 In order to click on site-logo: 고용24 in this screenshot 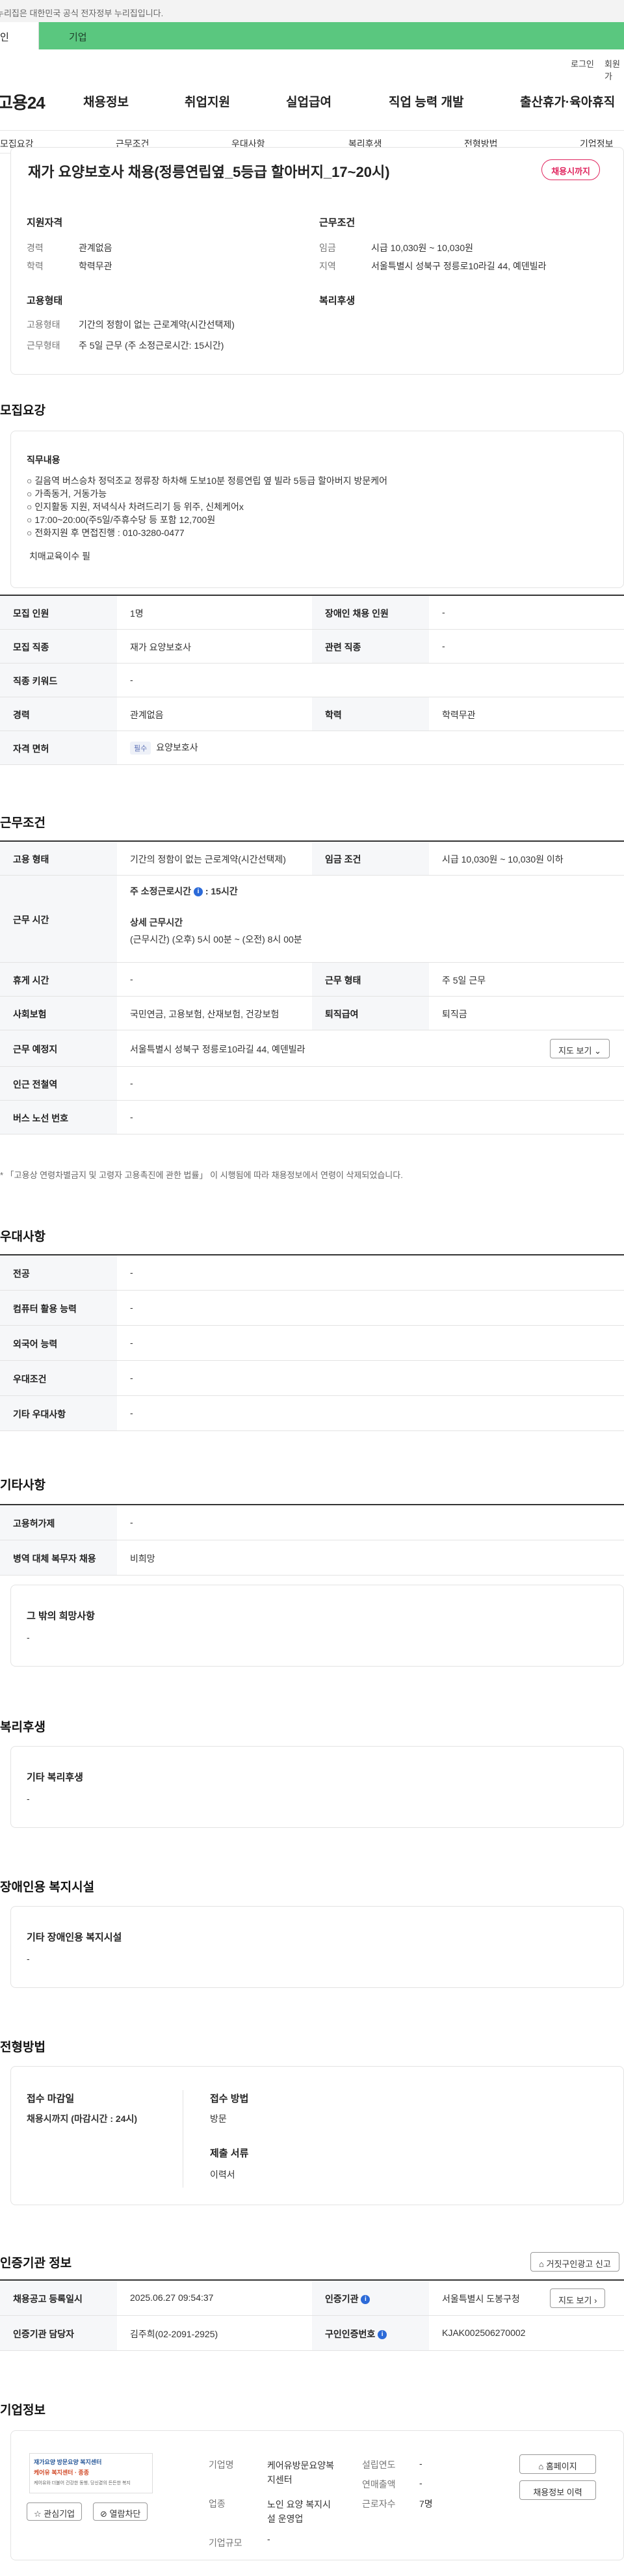, I will do `click(23, 102)`.